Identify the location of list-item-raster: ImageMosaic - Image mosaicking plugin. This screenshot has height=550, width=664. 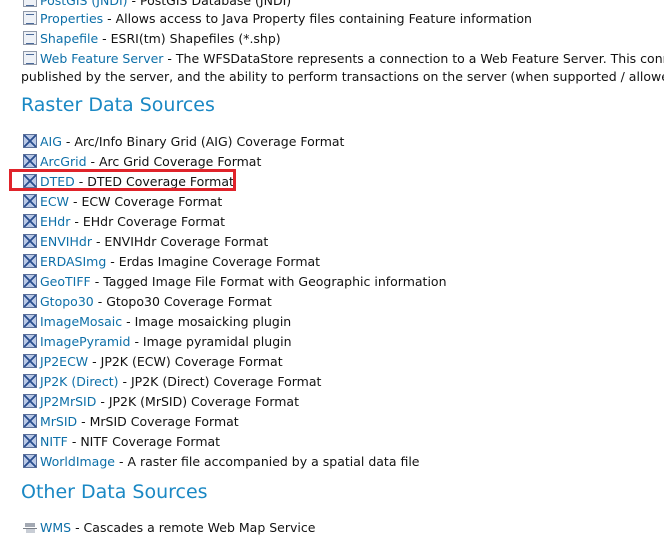
(157, 322).